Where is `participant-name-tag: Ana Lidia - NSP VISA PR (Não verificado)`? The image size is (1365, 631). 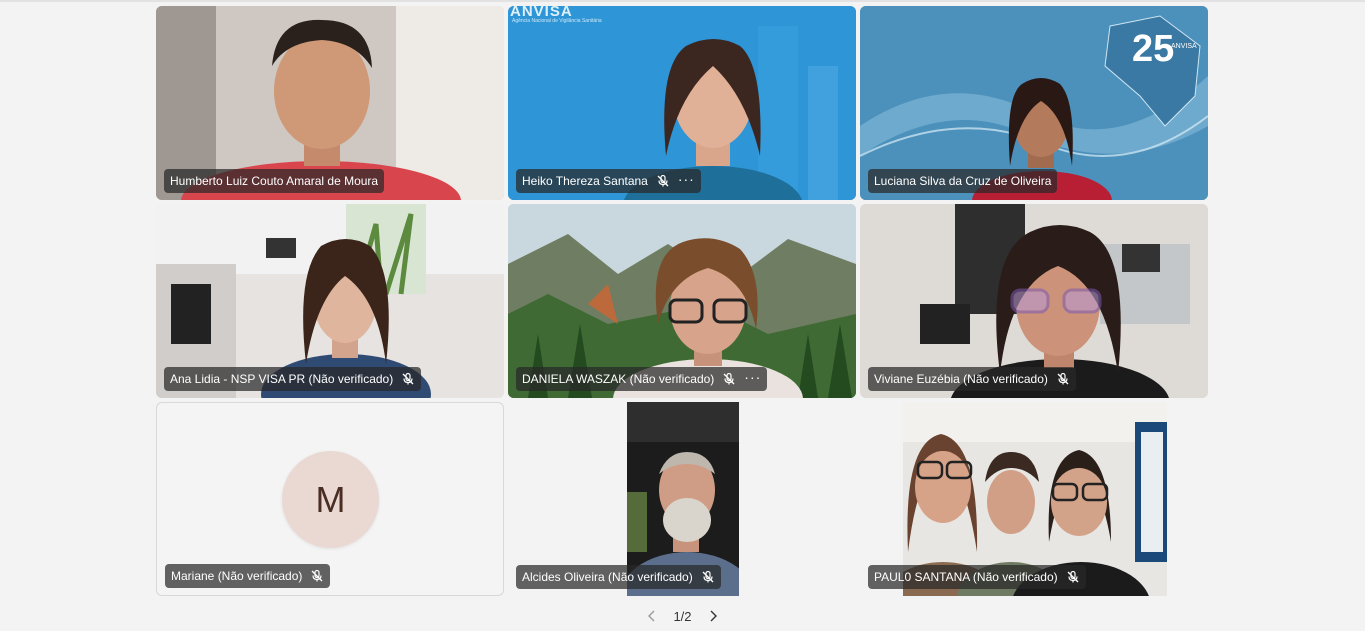
participant-name-tag: Ana Lidia - NSP VISA PR (Não verificado) is located at coordinates (293, 379).